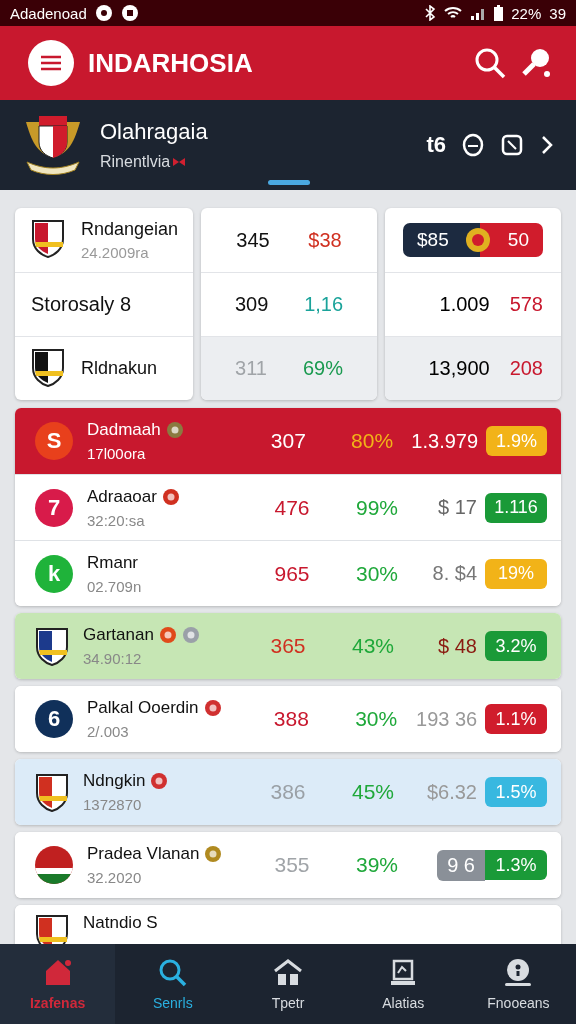 The height and width of the screenshot is (1024, 576). I want to click on score-value: 388, so click(291, 719).